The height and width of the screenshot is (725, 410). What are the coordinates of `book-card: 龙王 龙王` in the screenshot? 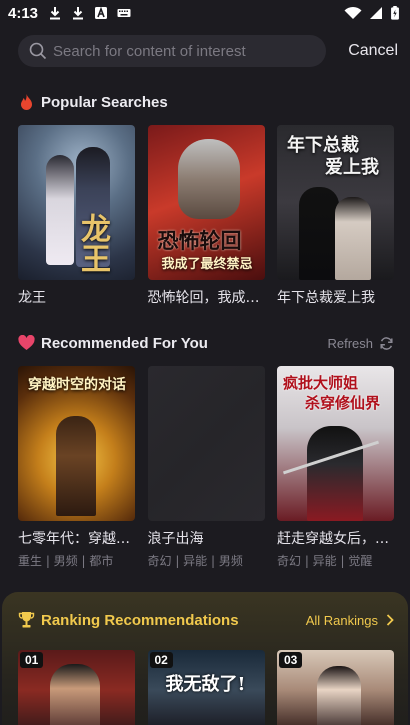 It's located at (76, 216).